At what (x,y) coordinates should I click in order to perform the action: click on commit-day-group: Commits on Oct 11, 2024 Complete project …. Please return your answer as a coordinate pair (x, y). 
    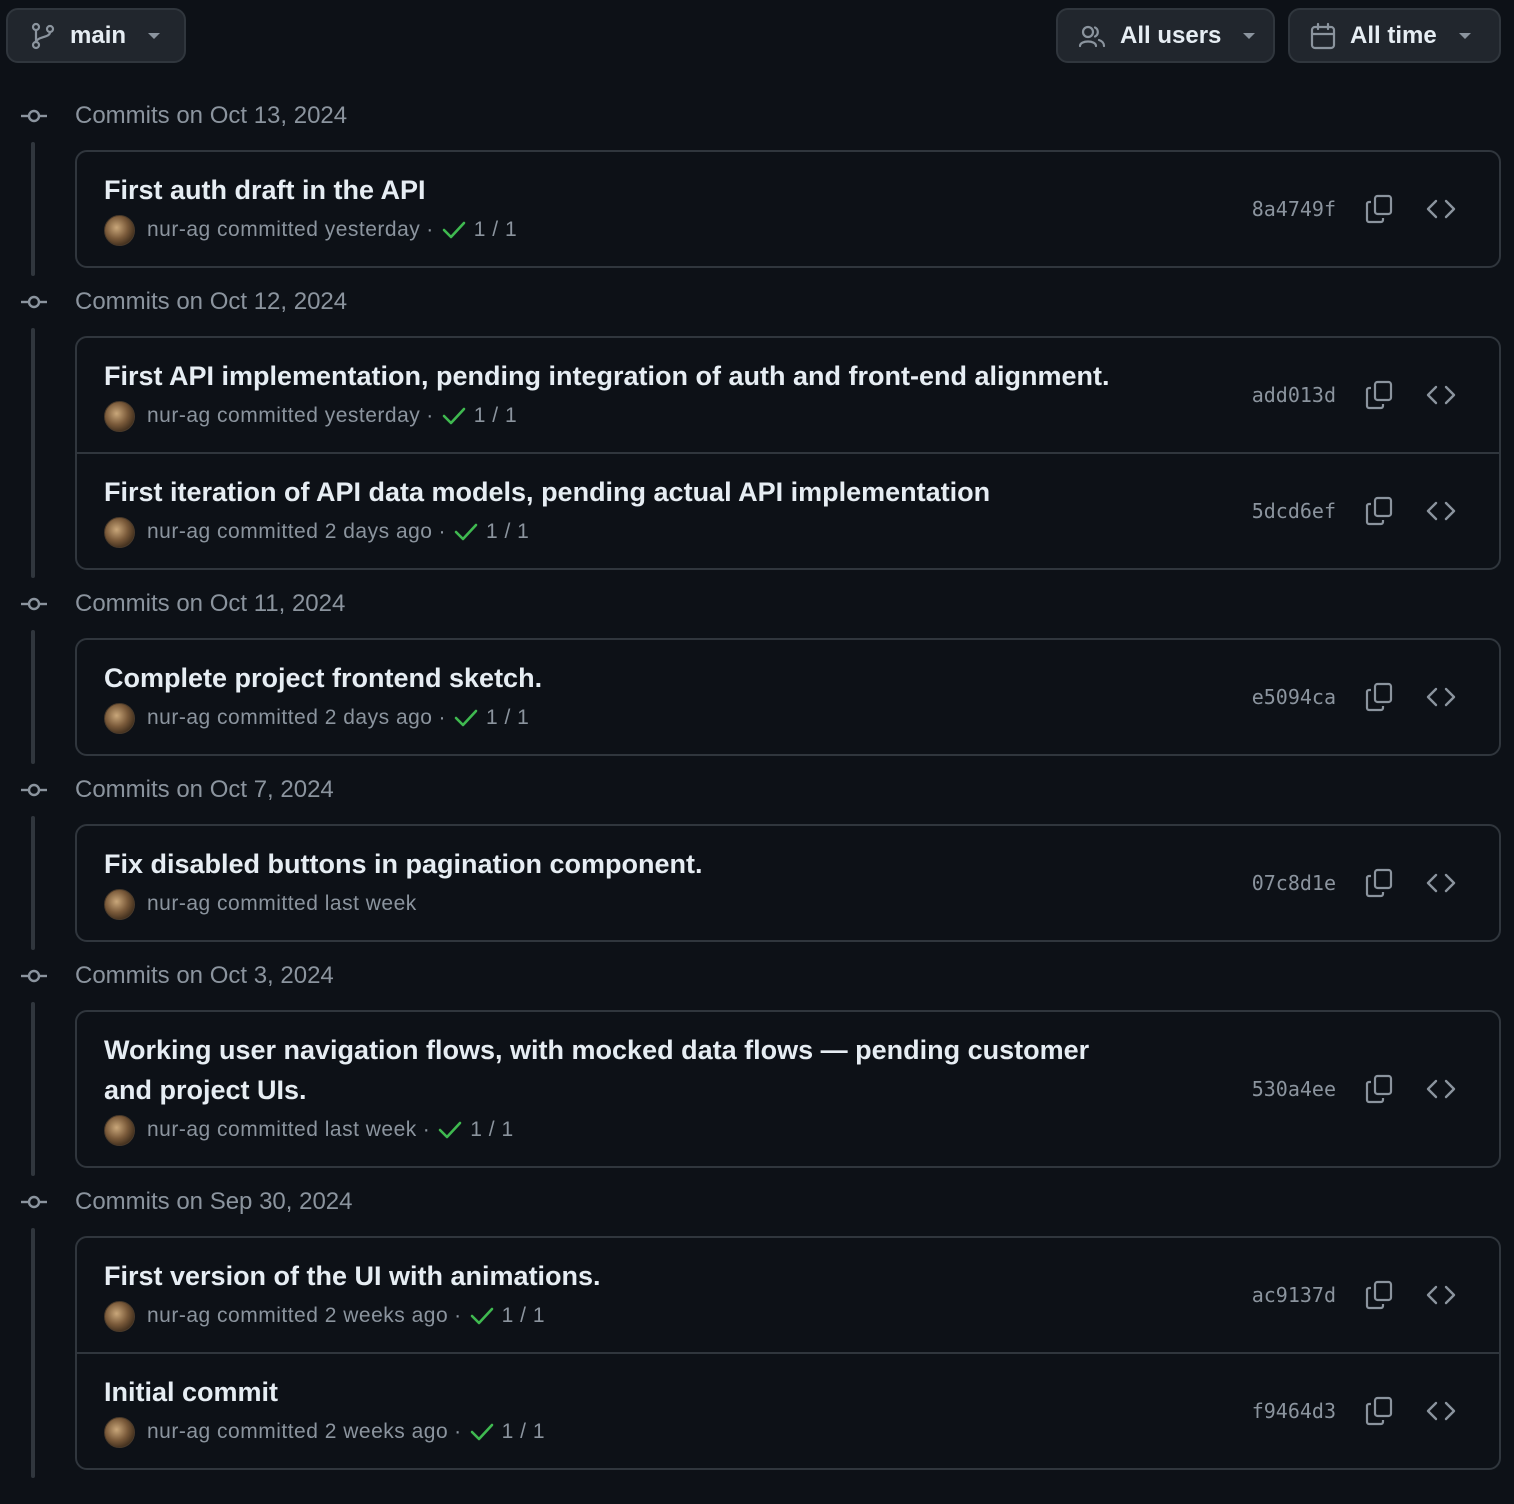
    Looking at the image, I should click on (757, 667).